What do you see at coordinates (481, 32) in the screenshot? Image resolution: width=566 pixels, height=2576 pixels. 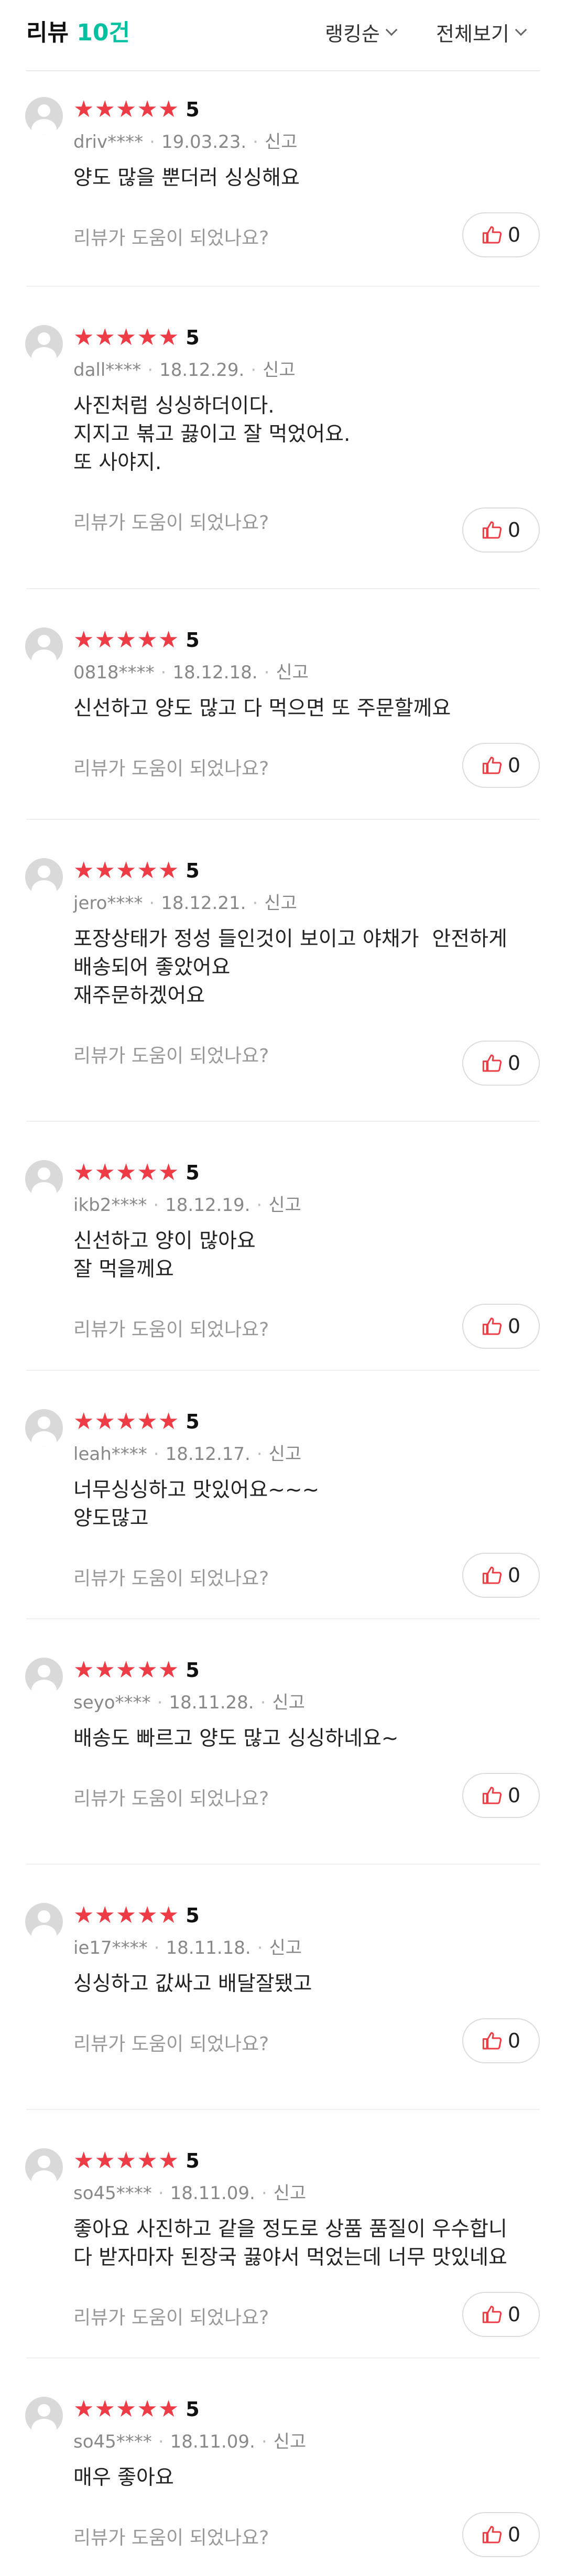 I see `filter-dropdown: 전체보기` at bounding box center [481, 32].